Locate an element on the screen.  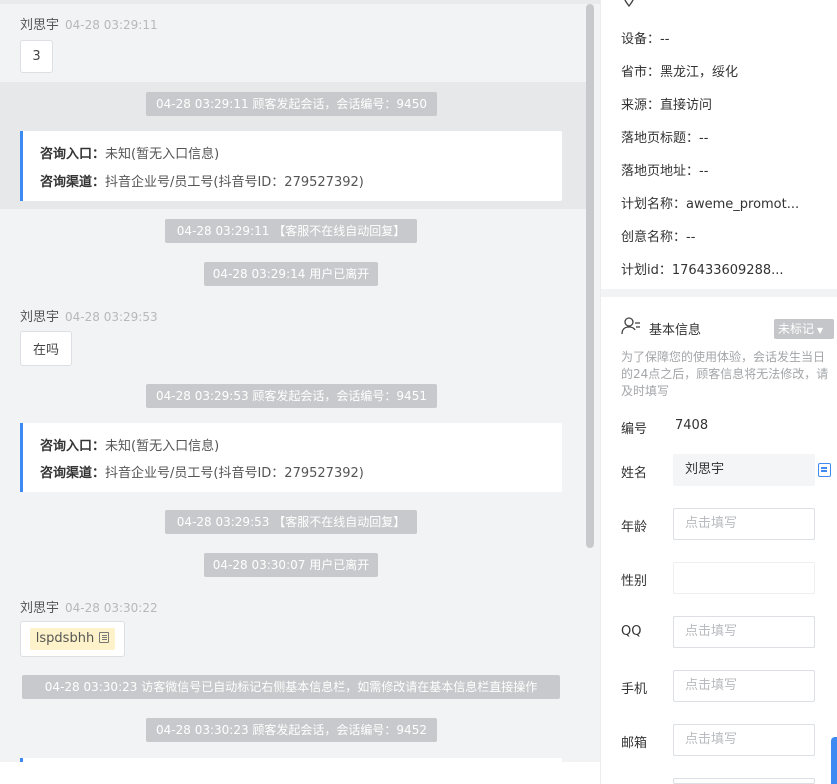
message-text: lspdsbhh is located at coordinates (65, 638).